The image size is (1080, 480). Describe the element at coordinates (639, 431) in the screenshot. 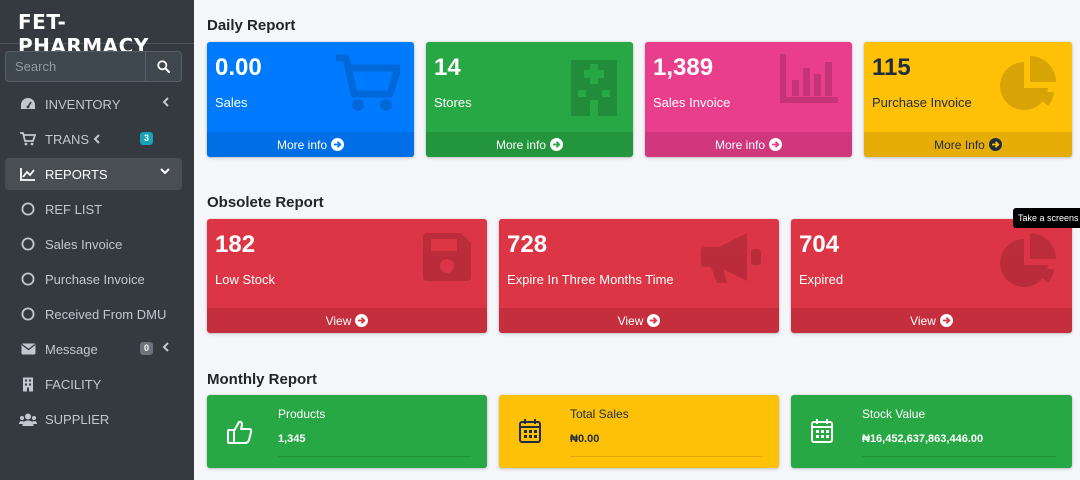

I see `total-sales-box: Total Sales ₦0.00` at that location.